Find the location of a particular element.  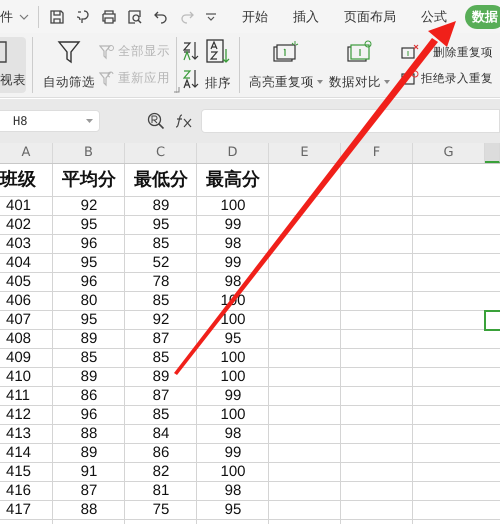

table-cell-text: 84 is located at coordinates (161, 434).